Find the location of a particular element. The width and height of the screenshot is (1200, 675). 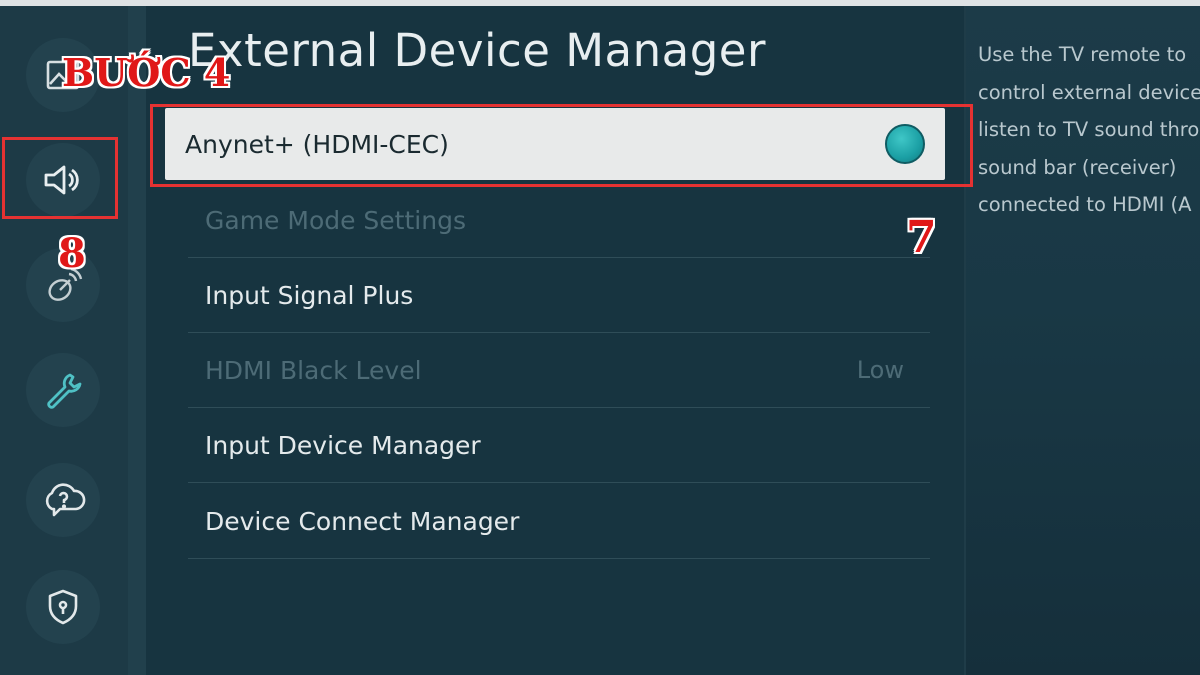

menu-item-input-device-manager: Input Device Manager is located at coordinates (559, 445).